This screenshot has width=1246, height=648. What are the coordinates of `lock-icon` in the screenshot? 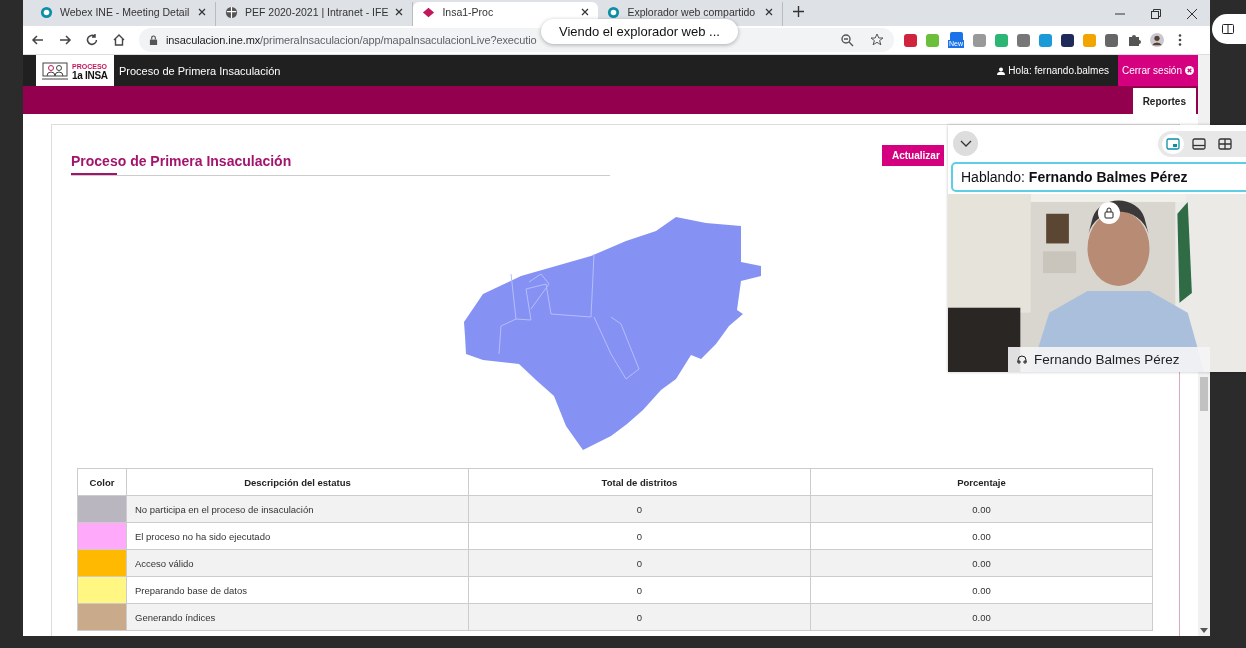 It's located at (153, 40).